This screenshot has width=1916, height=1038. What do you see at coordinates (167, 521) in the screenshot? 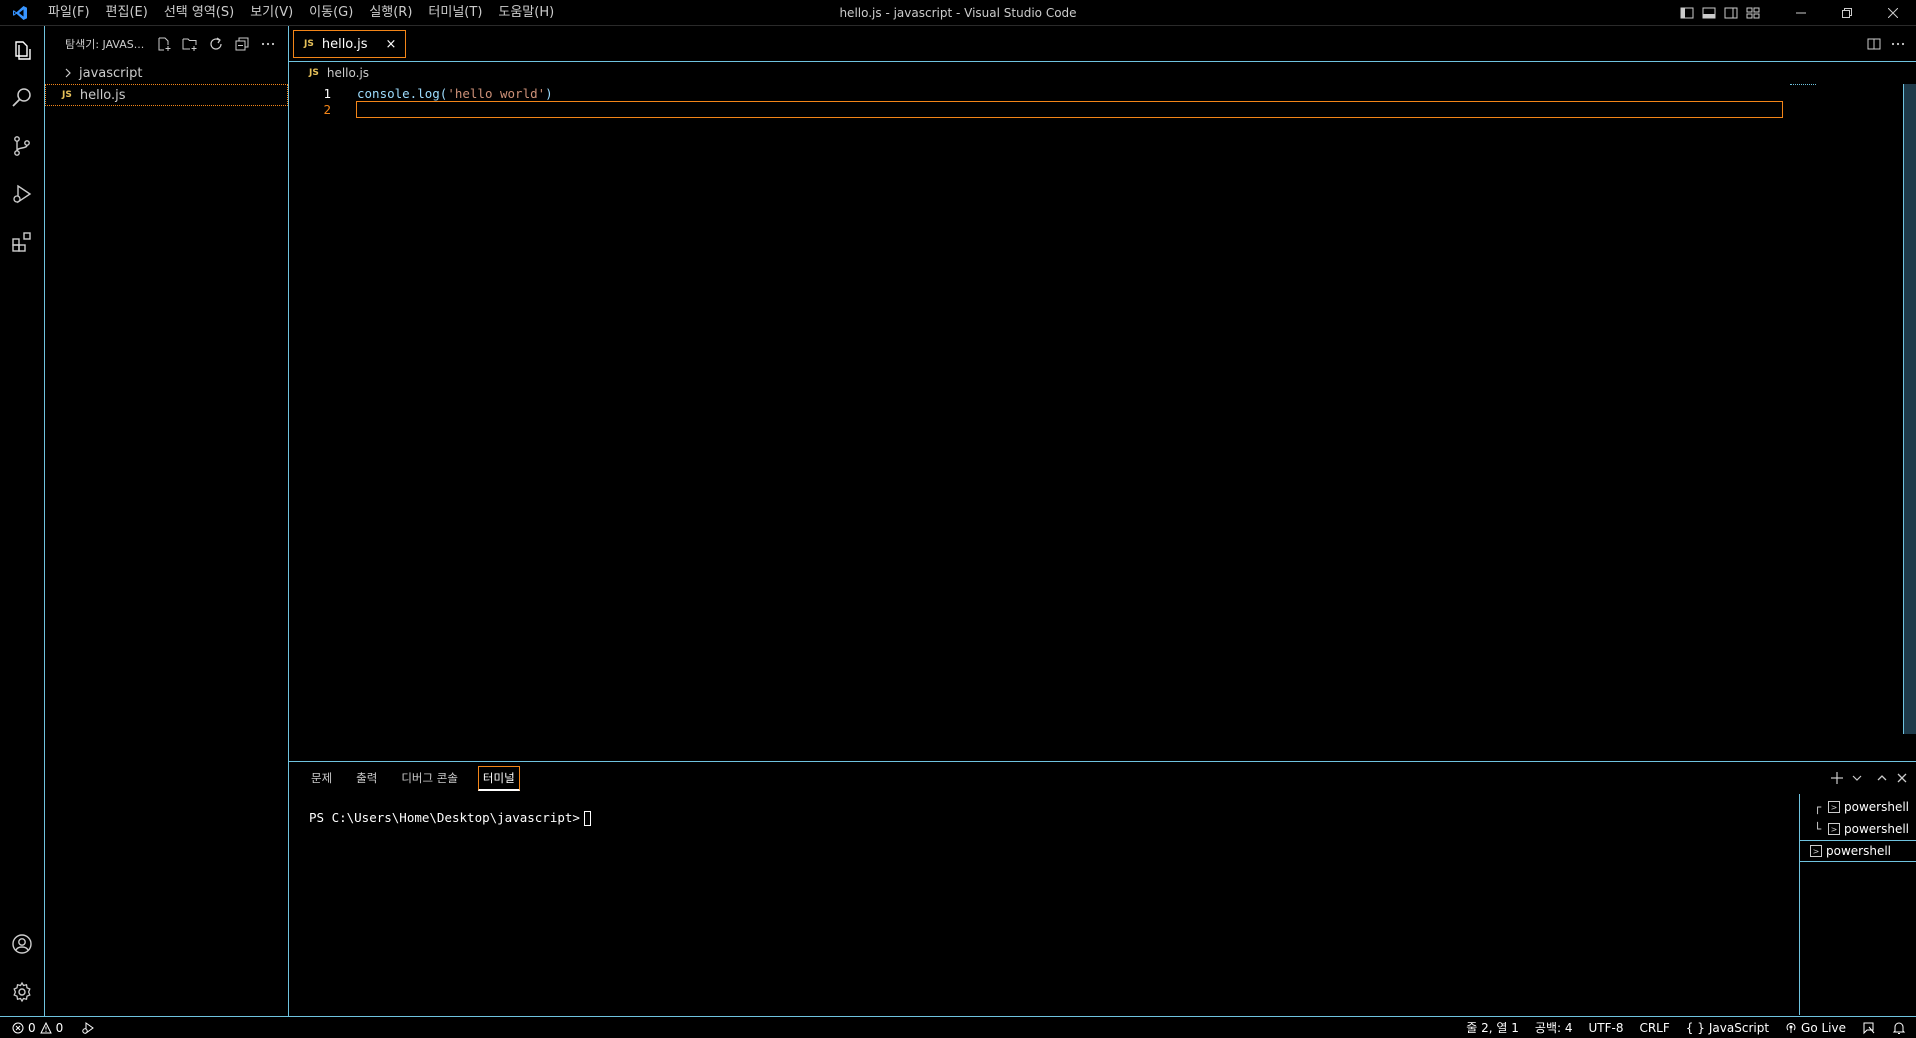
I see `explorer-sidebar: 탐색기: JAVAS... javascript JS hello.js` at bounding box center [167, 521].